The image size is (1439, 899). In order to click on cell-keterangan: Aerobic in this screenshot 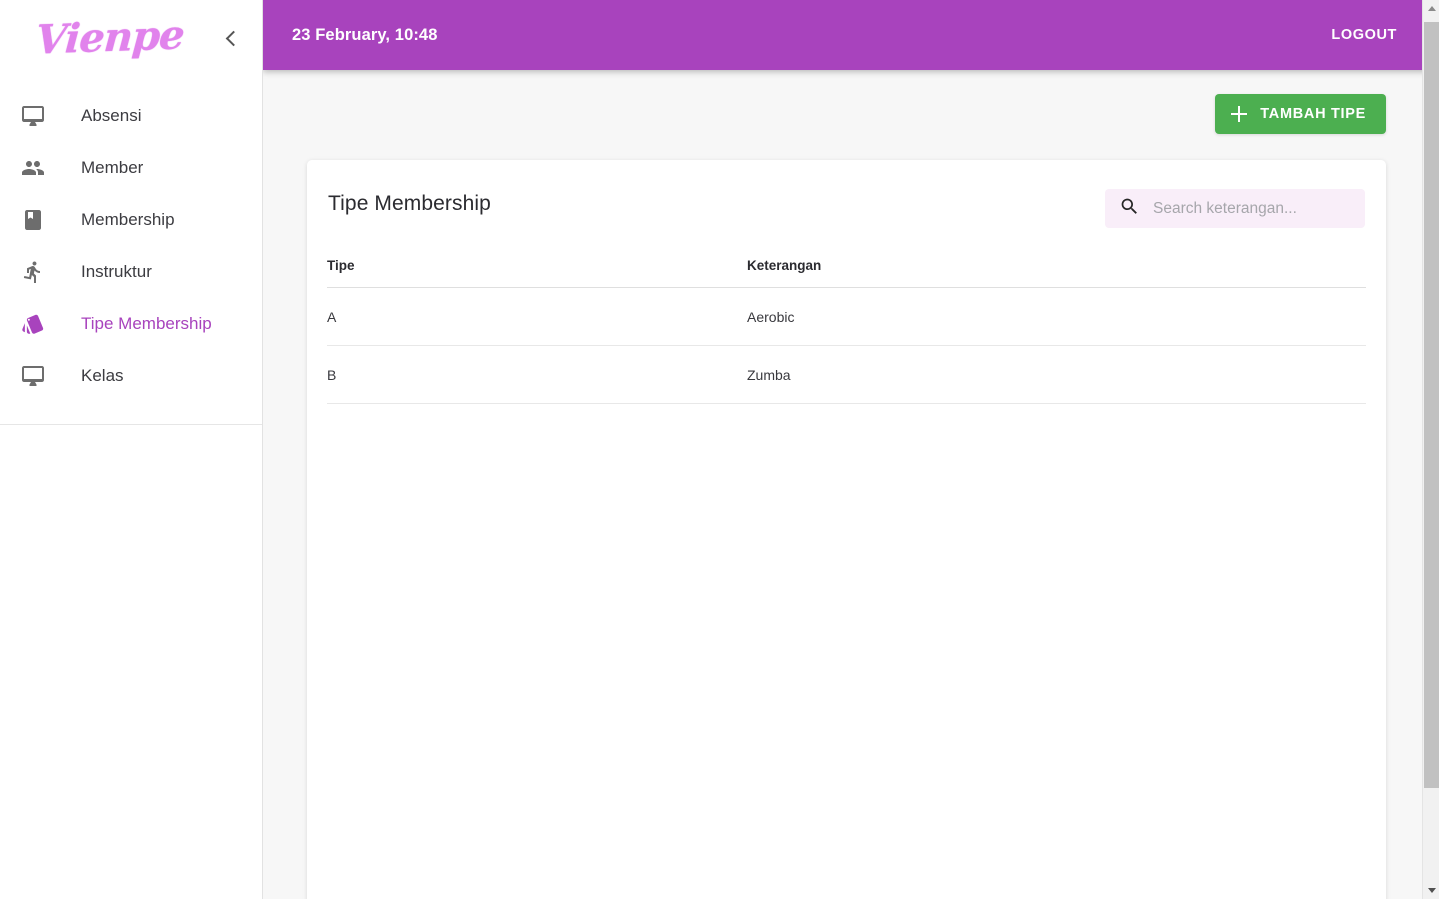, I will do `click(1056, 316)`.